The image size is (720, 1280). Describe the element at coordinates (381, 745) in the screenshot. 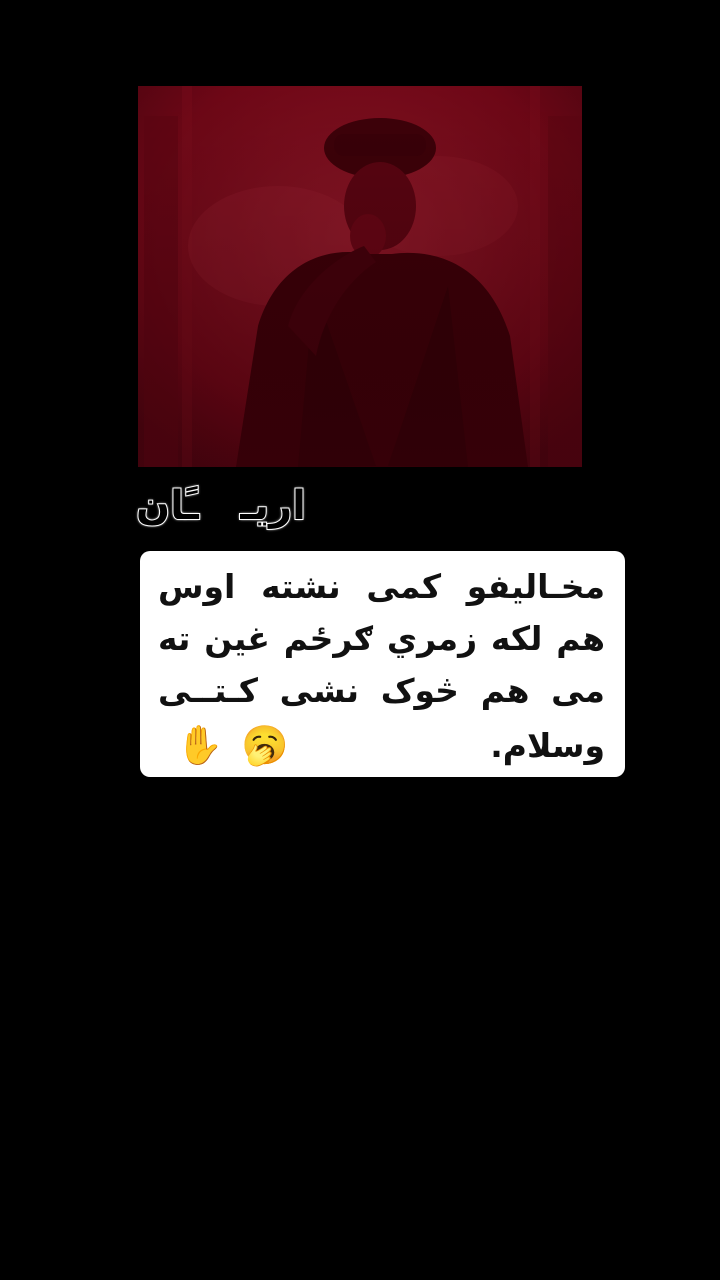

I see `caption-line-4: وسلام. 🥱 ✋` at that location.